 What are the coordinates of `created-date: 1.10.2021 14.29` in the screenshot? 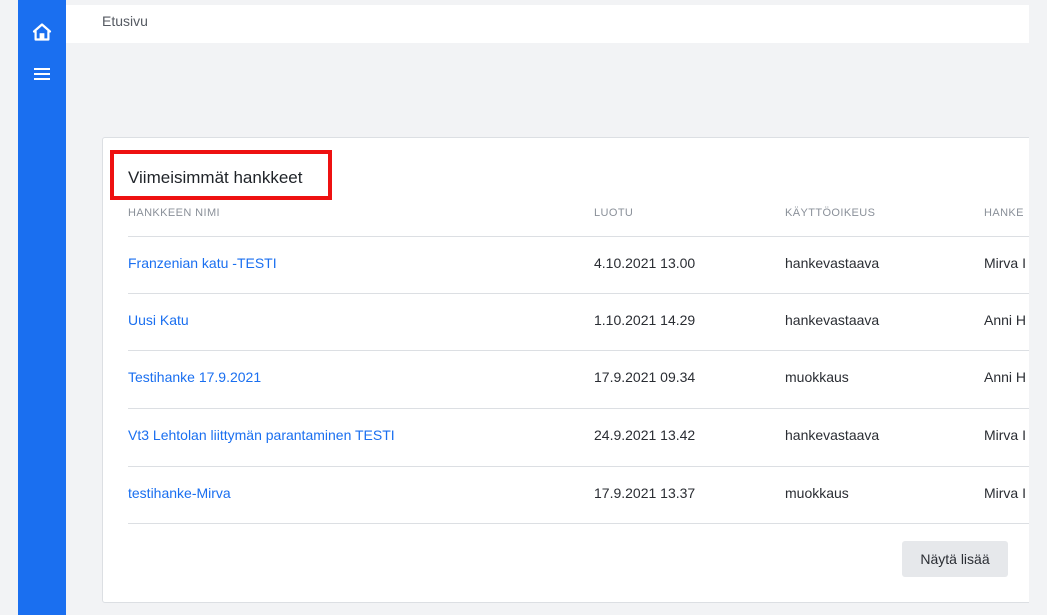 It's located at (645, 320).